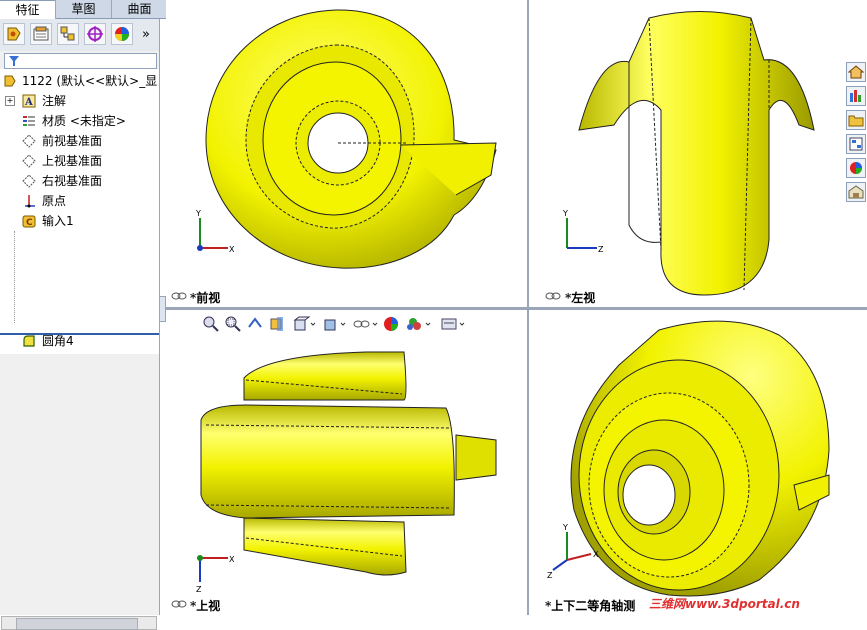  I want to click on file-explorer-icon, so click(856, 120).